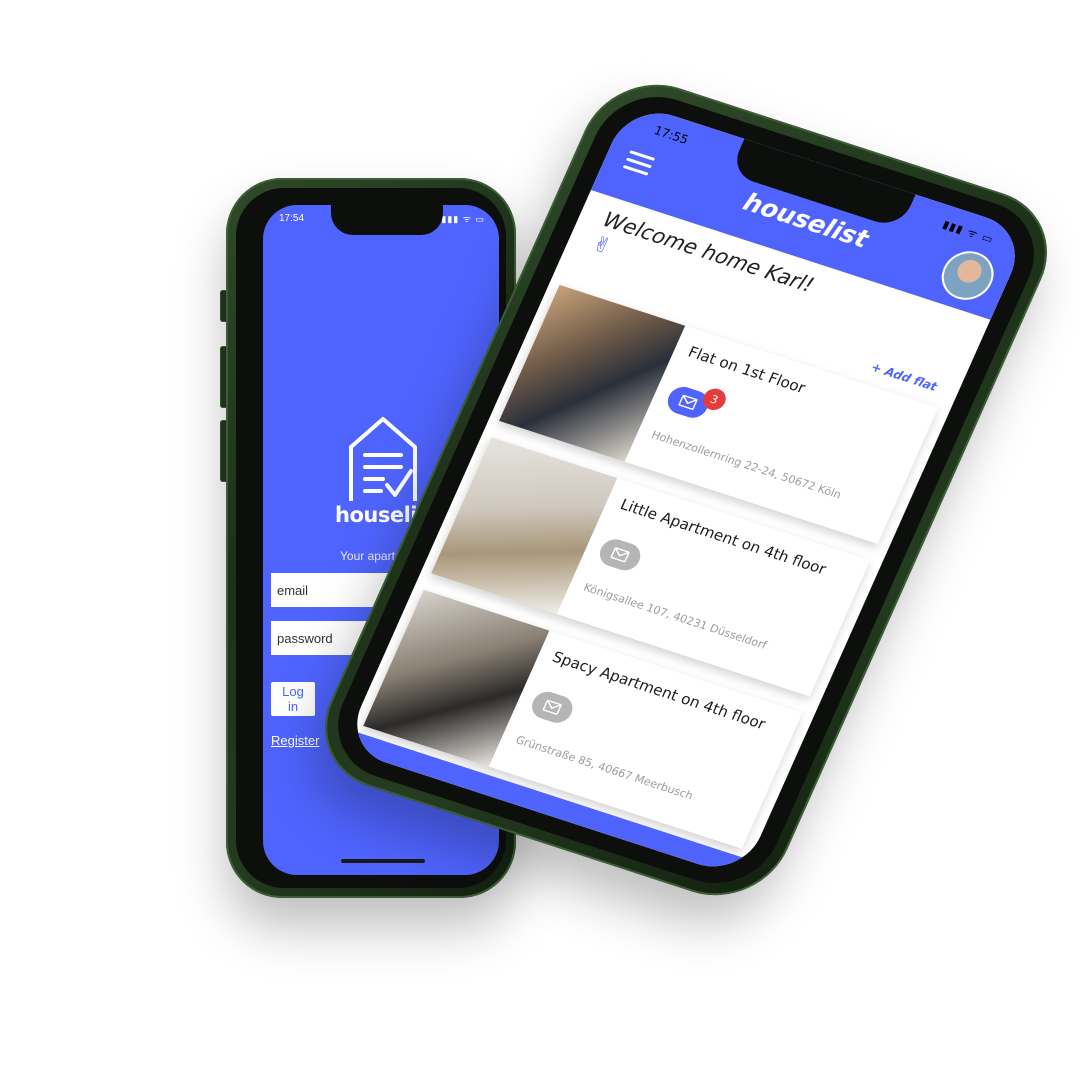 This screenshot has height=1080, width=1080. What do you see at coordinates (602, 245) in the screenshot?
I see `peace-hand-icon: ✌` at bounding box center [602, 245].